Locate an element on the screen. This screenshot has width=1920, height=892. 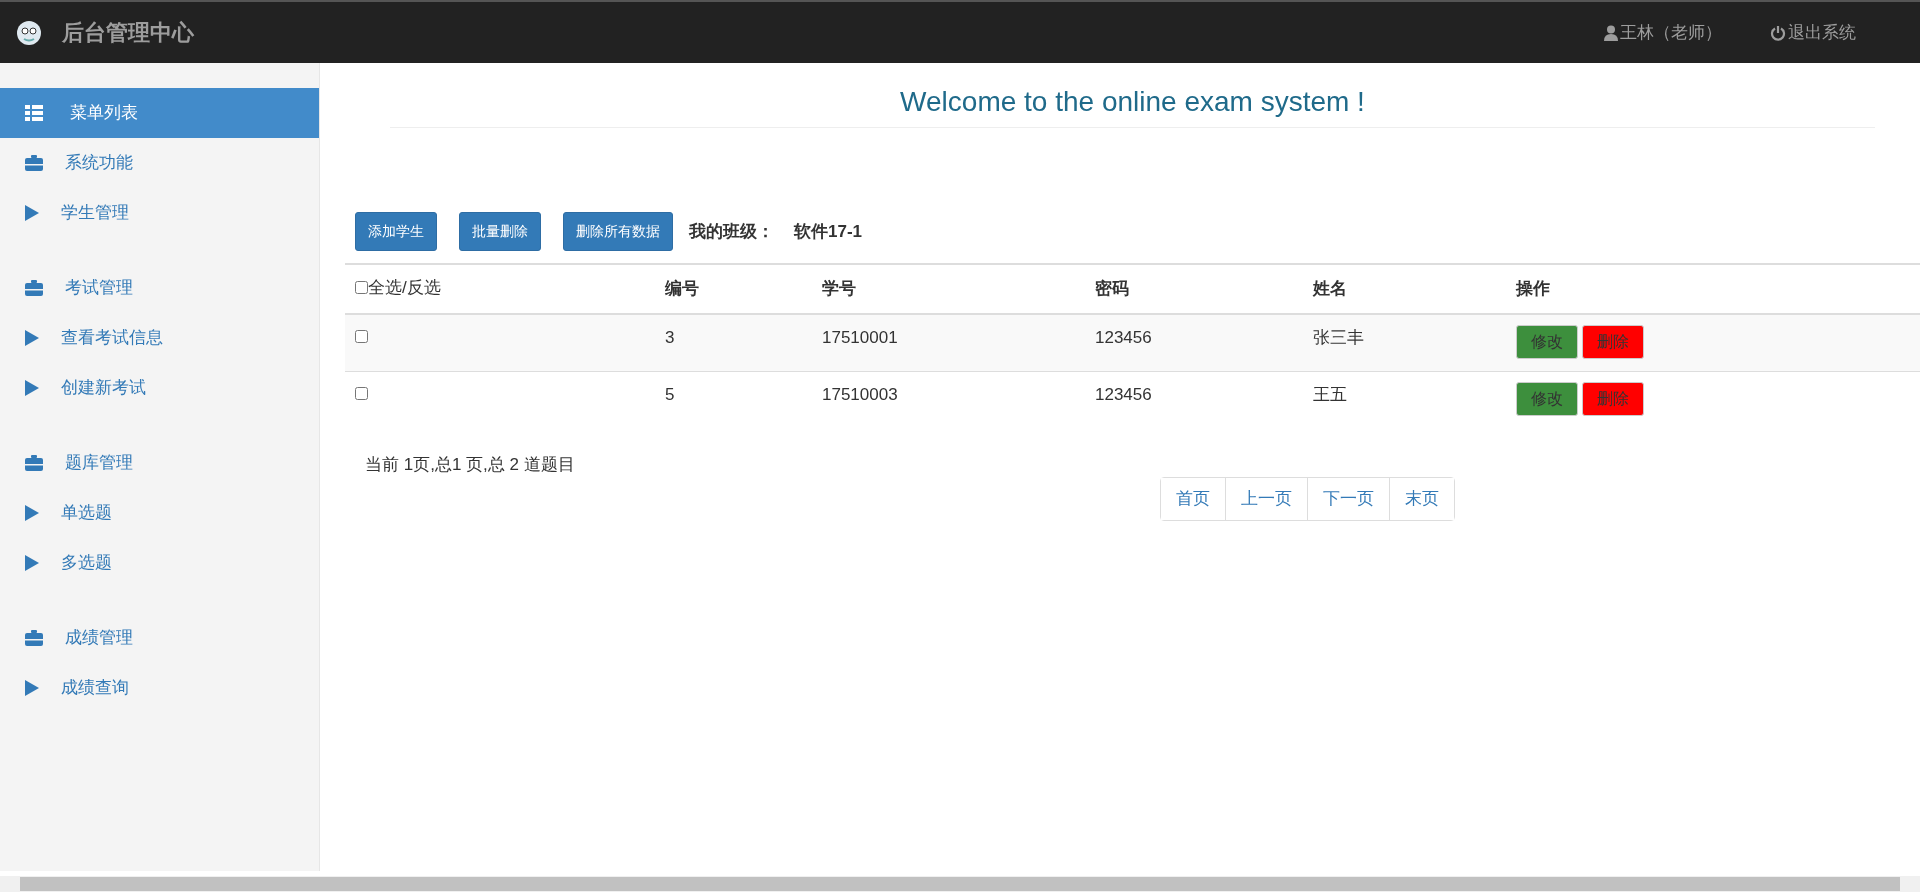
class-value: 软件17-1 is located at coordinates (828, 231).